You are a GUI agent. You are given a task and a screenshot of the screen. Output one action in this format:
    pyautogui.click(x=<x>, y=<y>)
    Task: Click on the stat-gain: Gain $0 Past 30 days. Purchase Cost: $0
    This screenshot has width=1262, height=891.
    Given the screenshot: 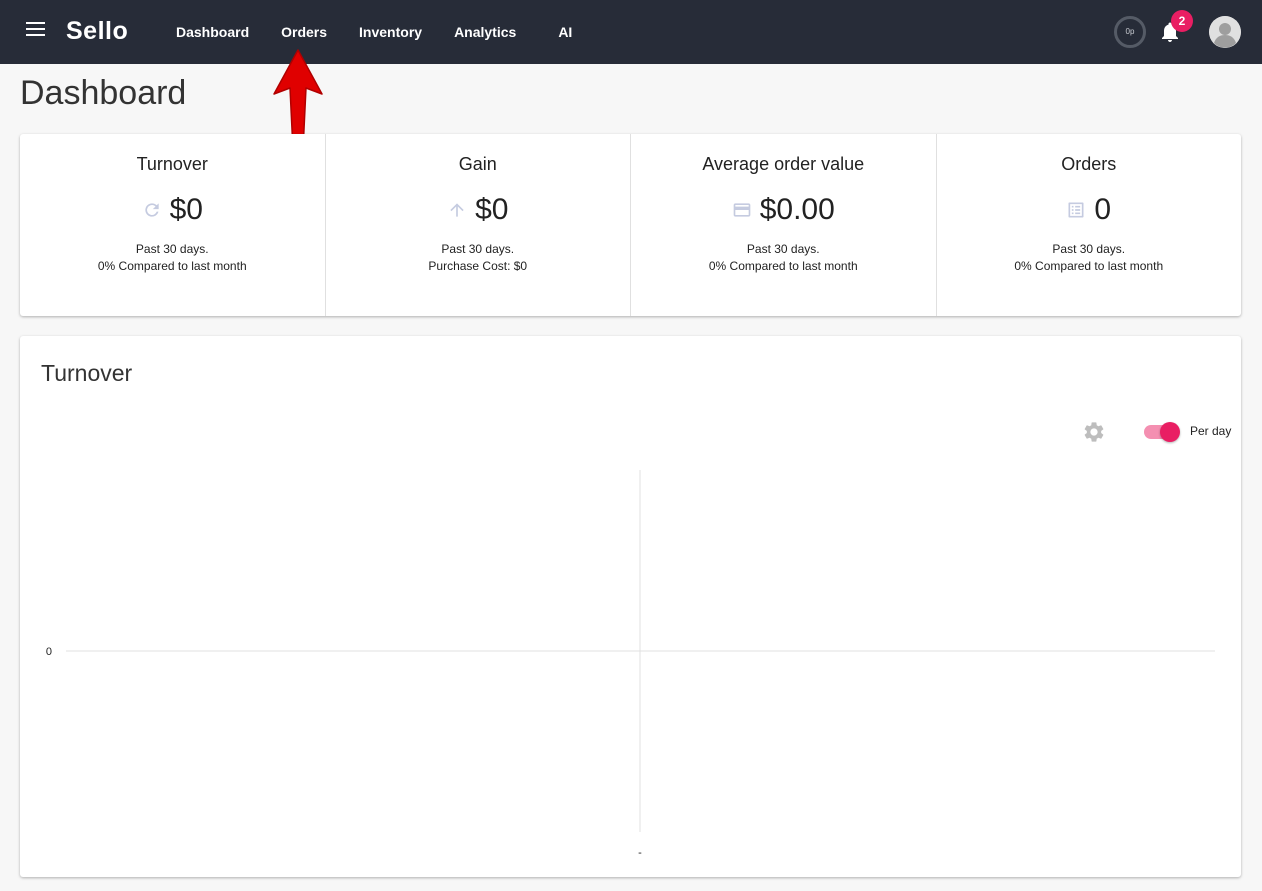 What is the action you would take?
    pyautogui.click(x=478, y=225)
    